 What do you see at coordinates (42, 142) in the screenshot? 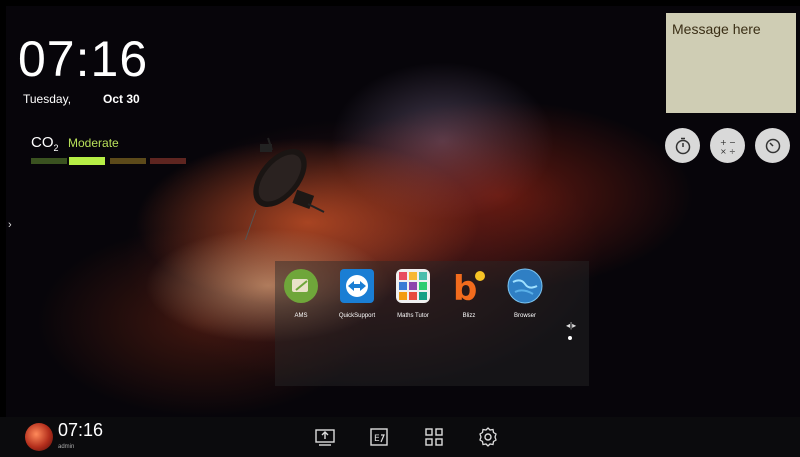
I see `co2-label-main: CO` at bounding box center [42, 142].